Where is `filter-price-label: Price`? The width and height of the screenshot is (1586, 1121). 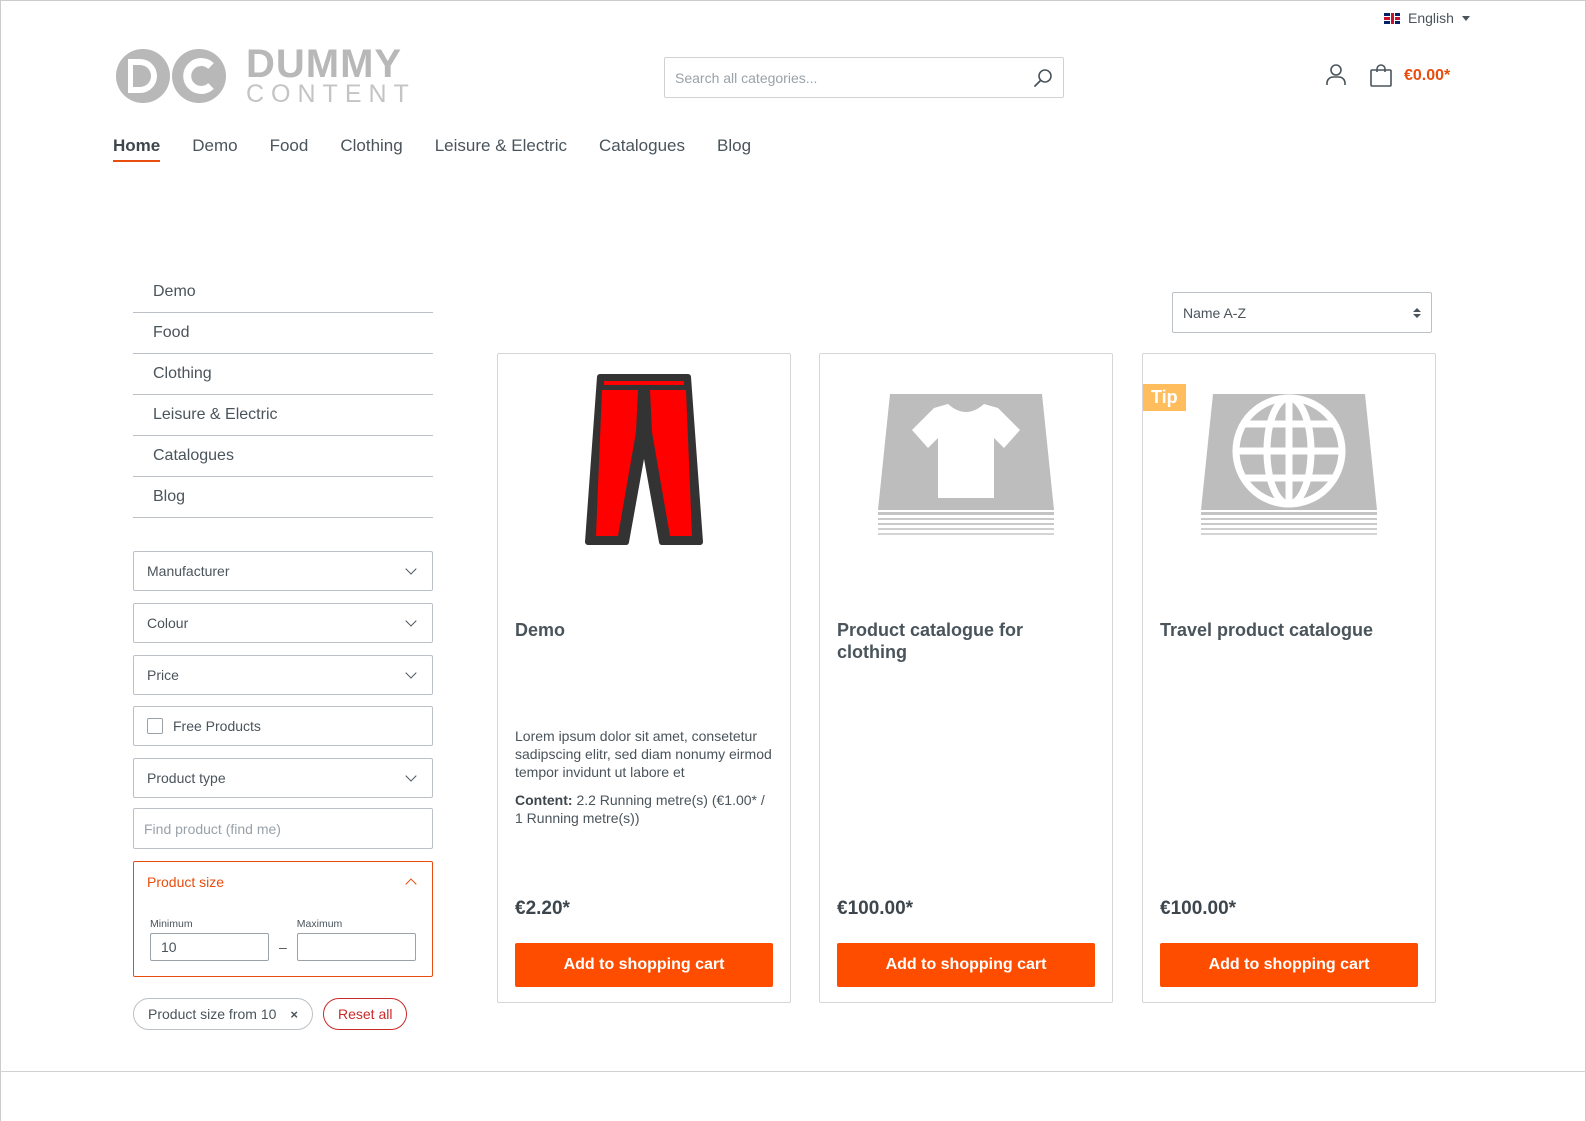 filter-price-label: Price is located at coordinates (163, 675).